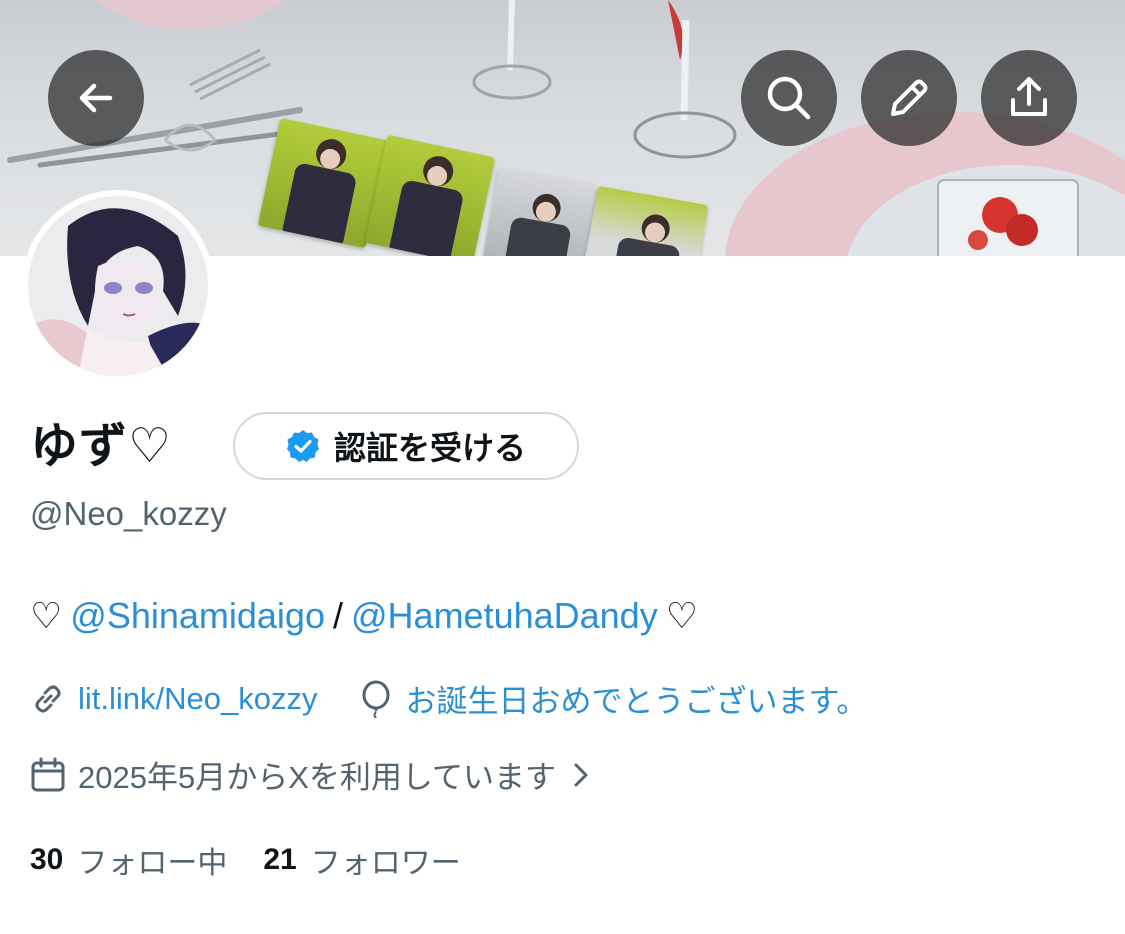  I want to click on share-button, so click(1029, 98).